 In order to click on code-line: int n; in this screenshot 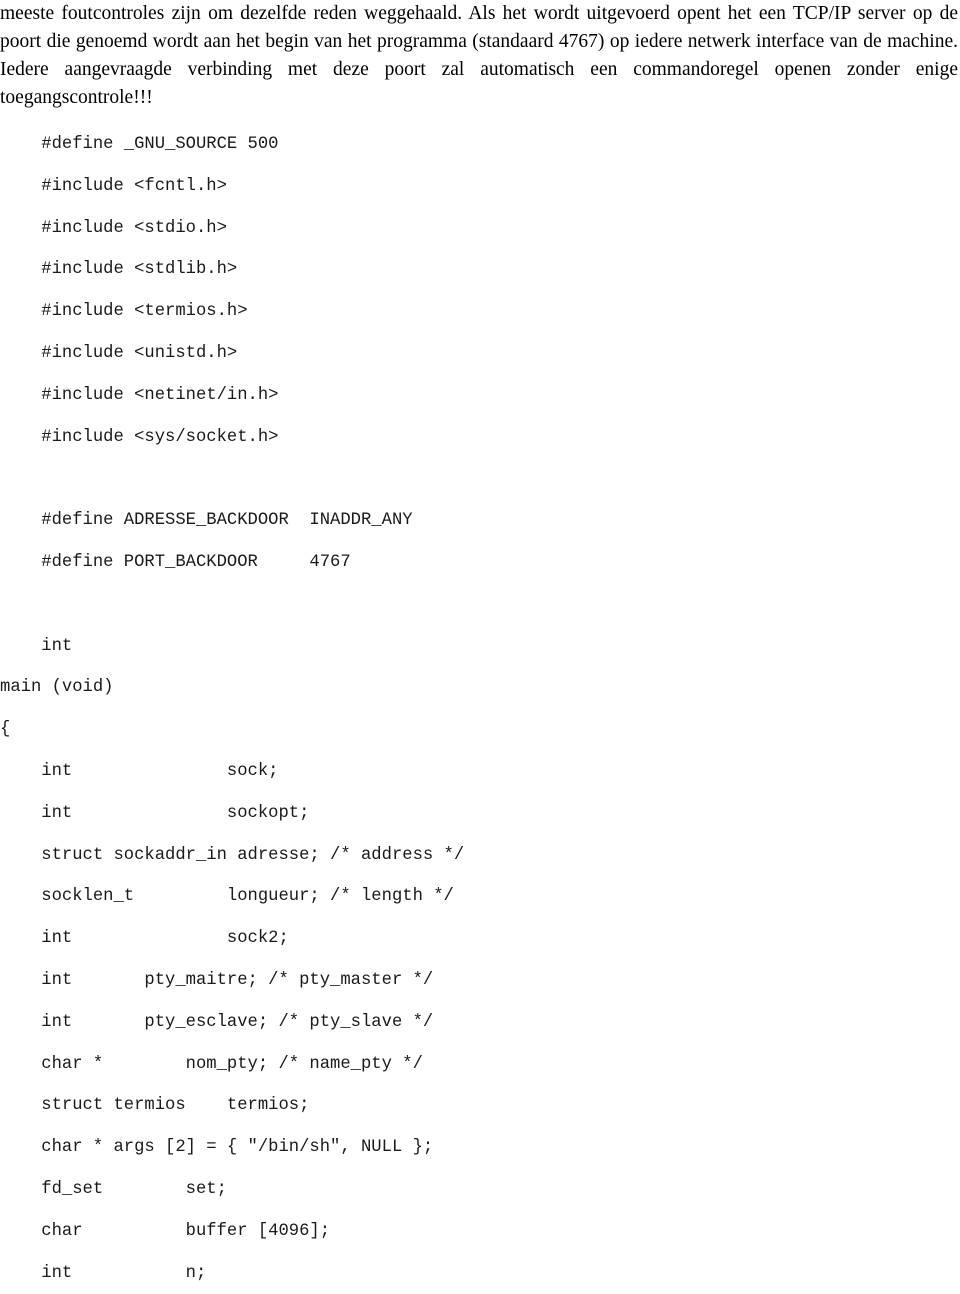, I will do `click(103, 1273)`.